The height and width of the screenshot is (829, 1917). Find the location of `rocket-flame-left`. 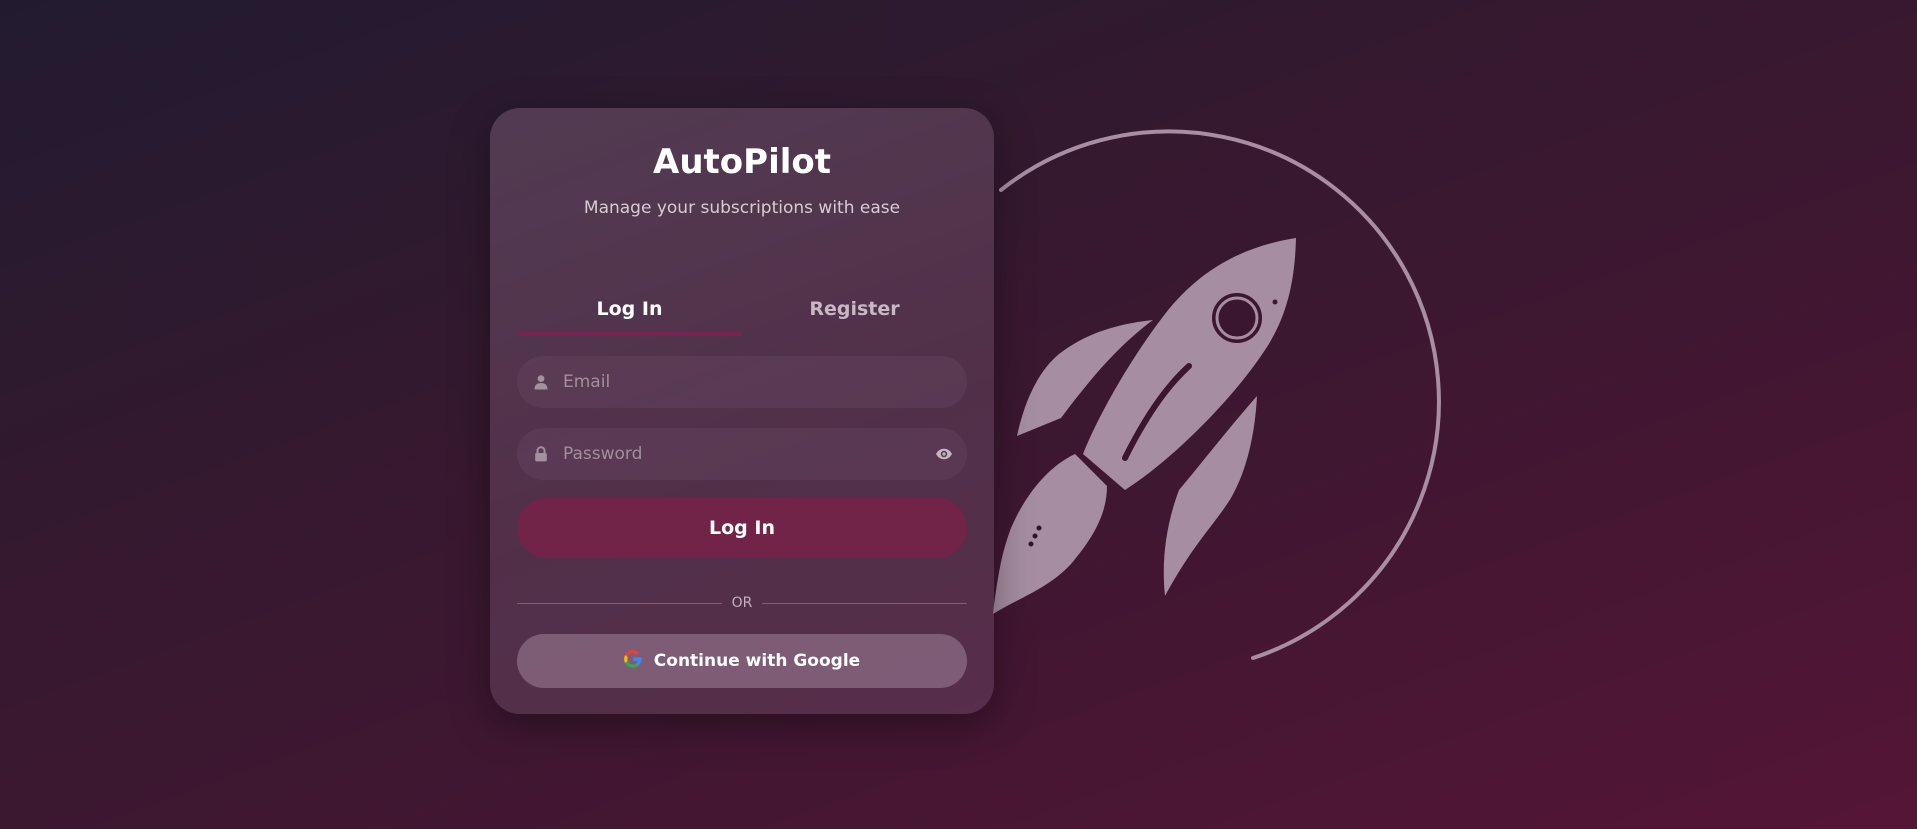

rocket-flame-left is located at coordinates (1050, 534).